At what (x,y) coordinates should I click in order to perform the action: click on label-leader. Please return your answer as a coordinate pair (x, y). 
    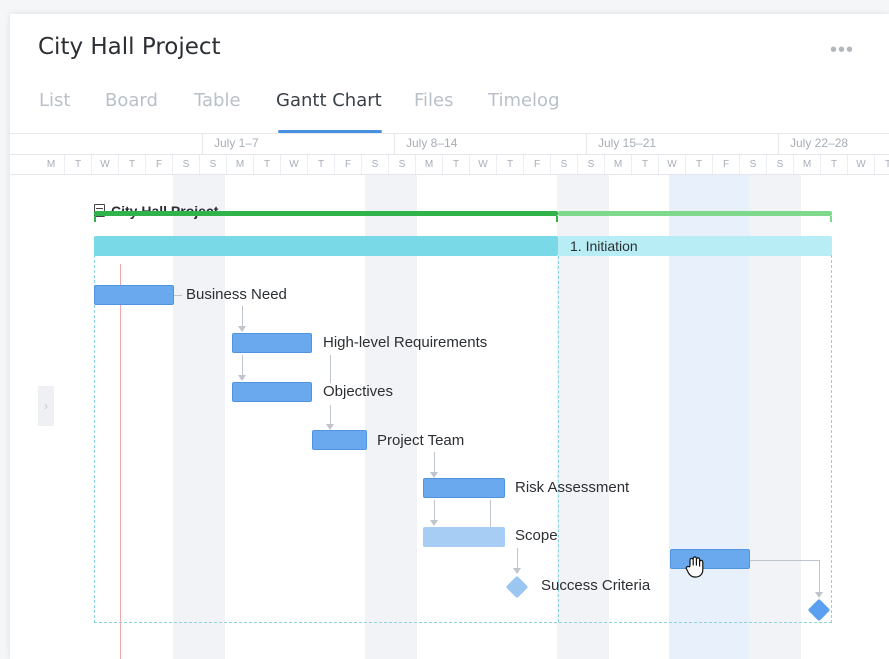
    Looking at the image, I should click on (178, 295).